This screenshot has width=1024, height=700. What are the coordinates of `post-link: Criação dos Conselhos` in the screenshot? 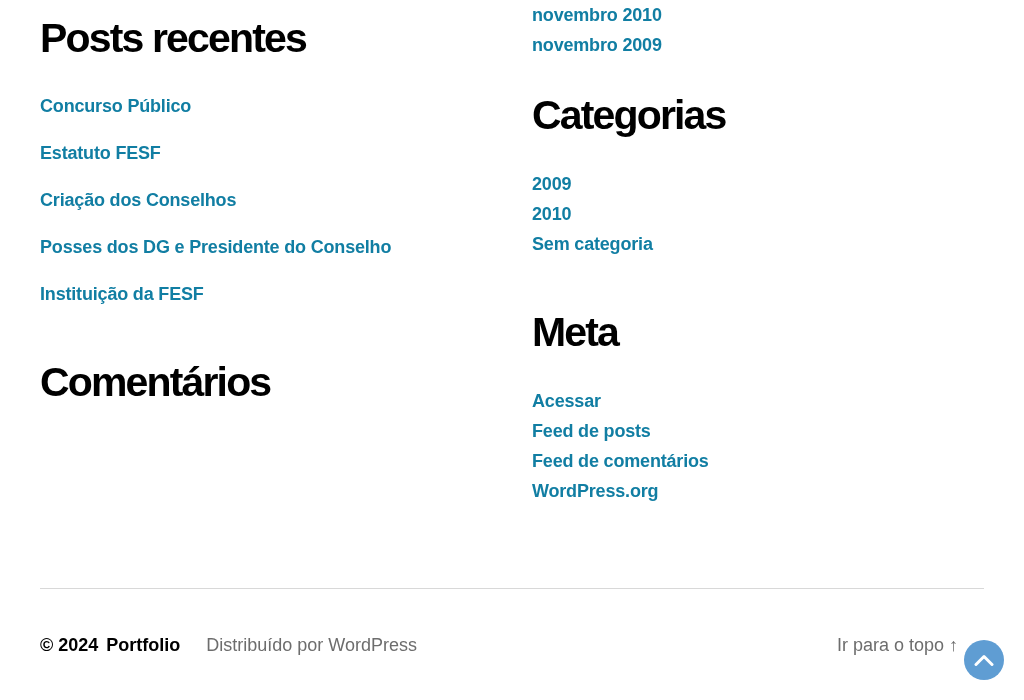 It's located at (138, 200).